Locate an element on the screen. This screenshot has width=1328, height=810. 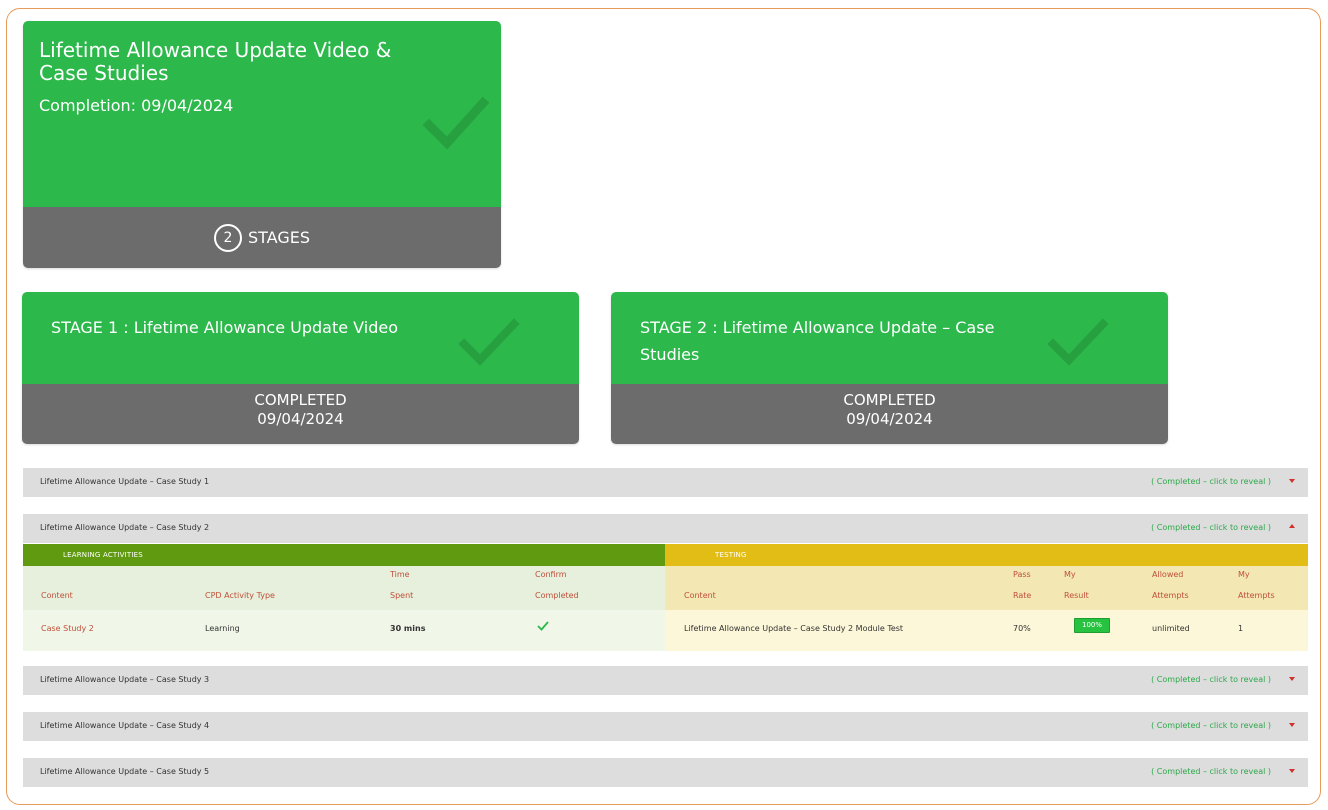
testing-label: TESTING is located at coordinates (731, 555).